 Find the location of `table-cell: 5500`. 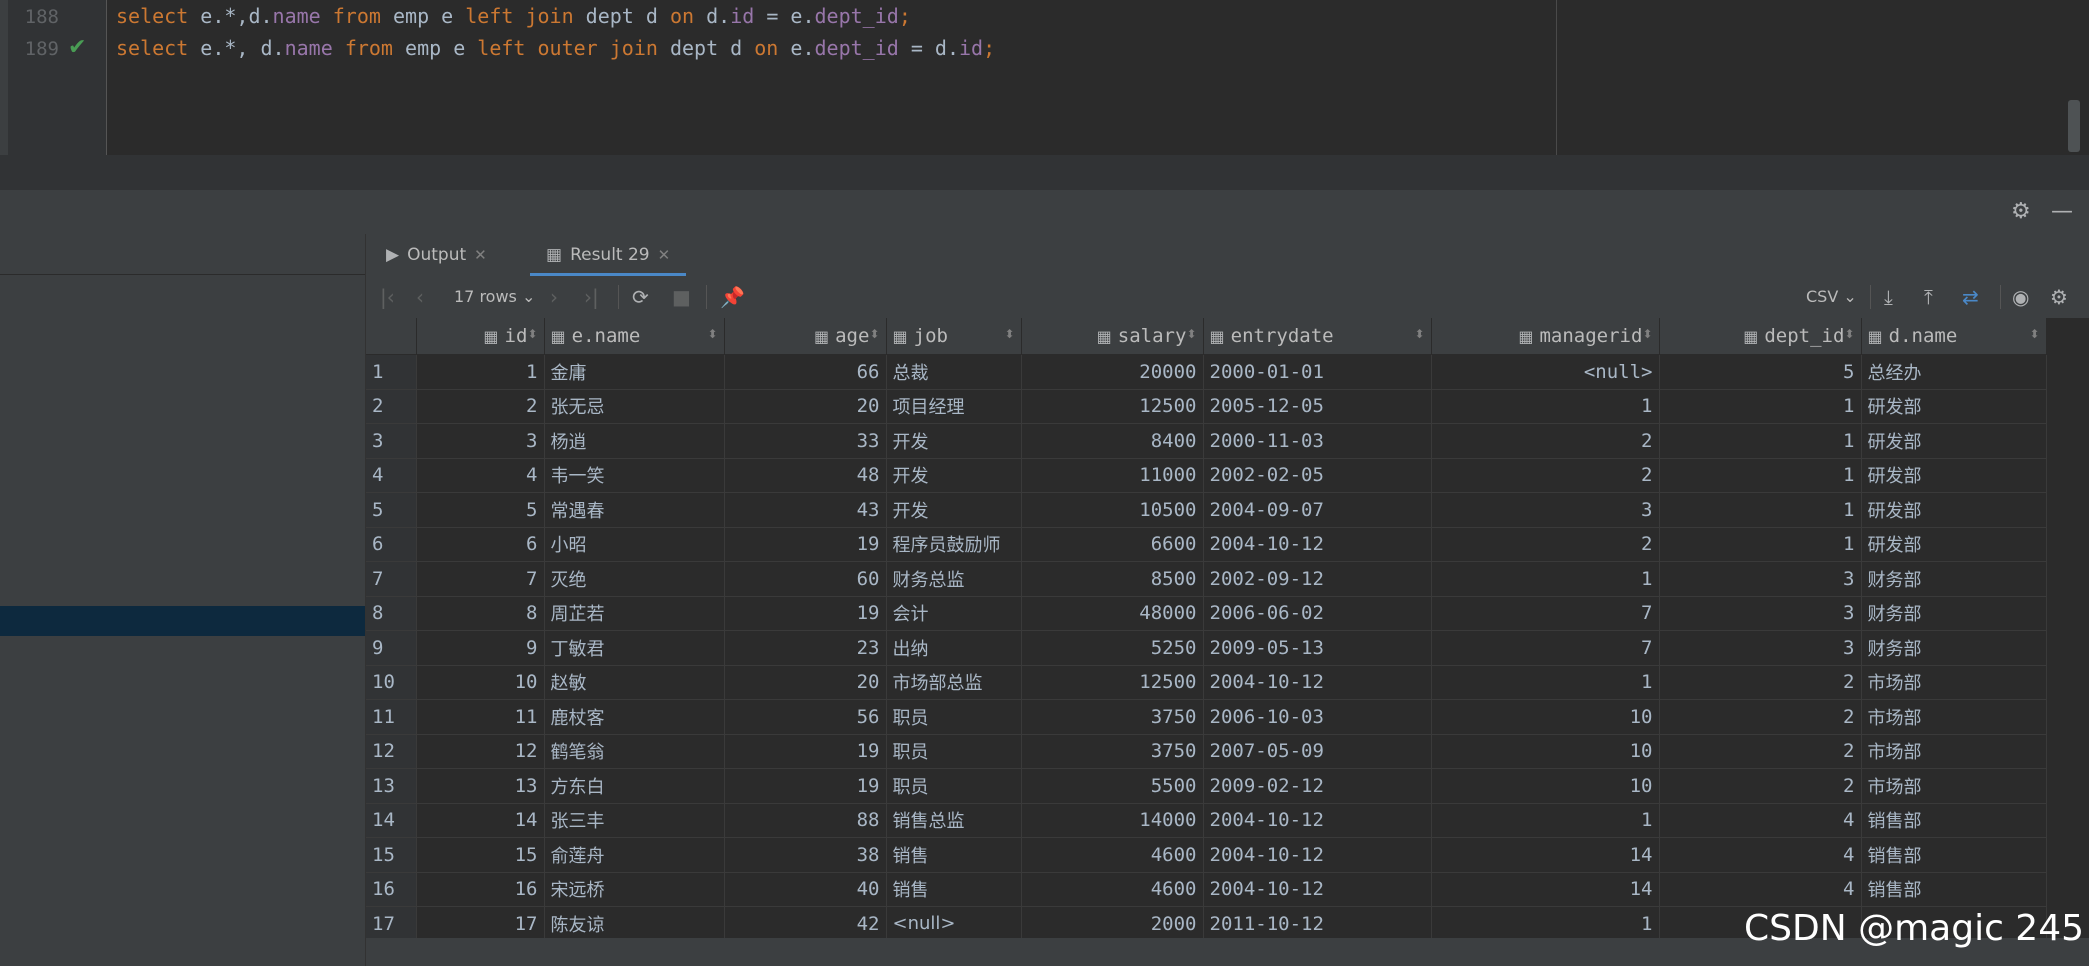

table-cell: 5500 is located at coordinates (1112, 786).